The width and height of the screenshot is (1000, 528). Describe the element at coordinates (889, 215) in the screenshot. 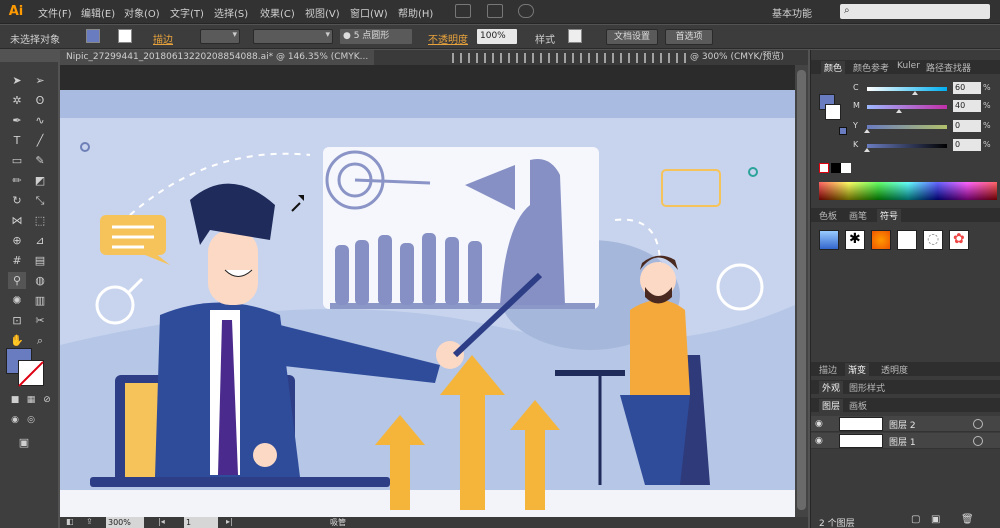

I see `tab-symbols: 符号` at that location.